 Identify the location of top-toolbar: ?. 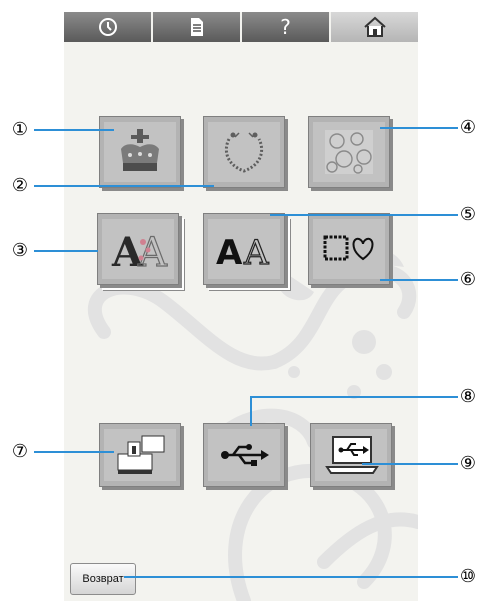
(241, 27).